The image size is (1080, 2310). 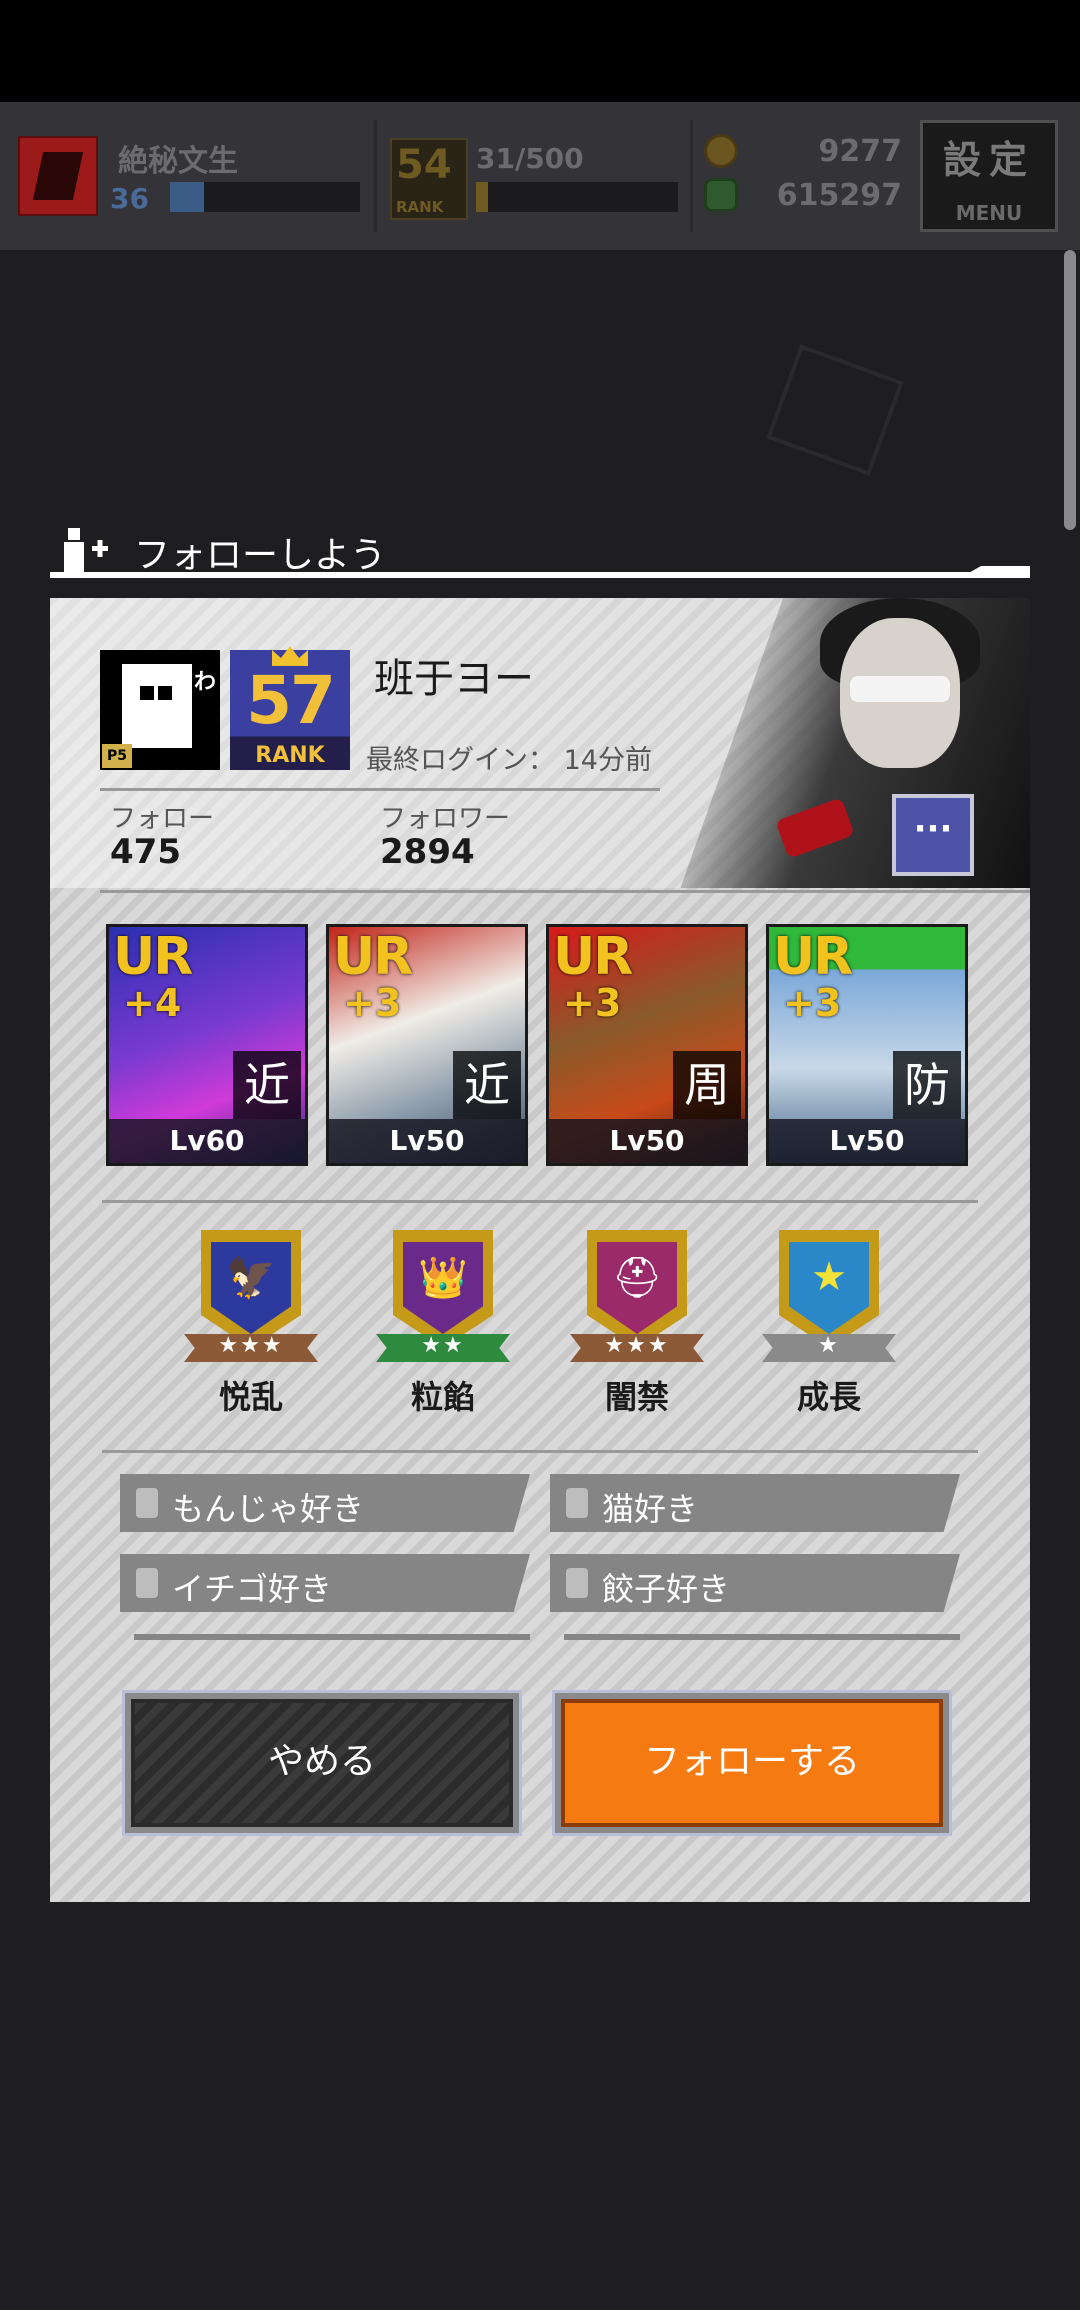 What do you see at coordinates (829, 1345) in the screenshot?
I see `emblem-stars: ★` at bounding box center [829, 1345].